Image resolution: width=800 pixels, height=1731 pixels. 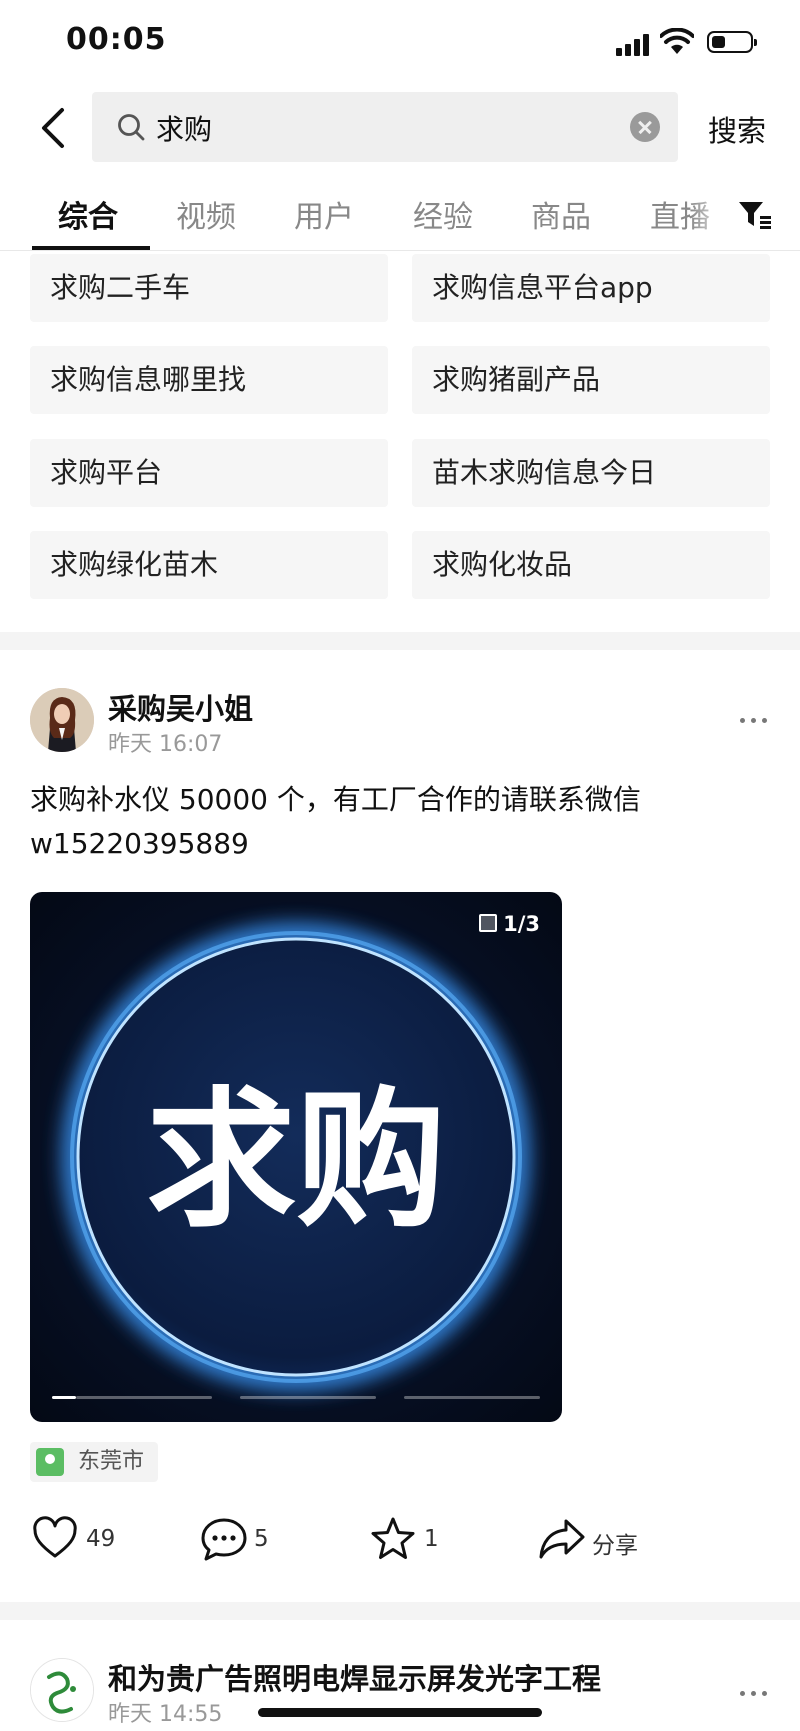 What do you see at coordinates (184, 129) in the screenshot?
I see `search-query: 求购` at bounding box center [184, 129].